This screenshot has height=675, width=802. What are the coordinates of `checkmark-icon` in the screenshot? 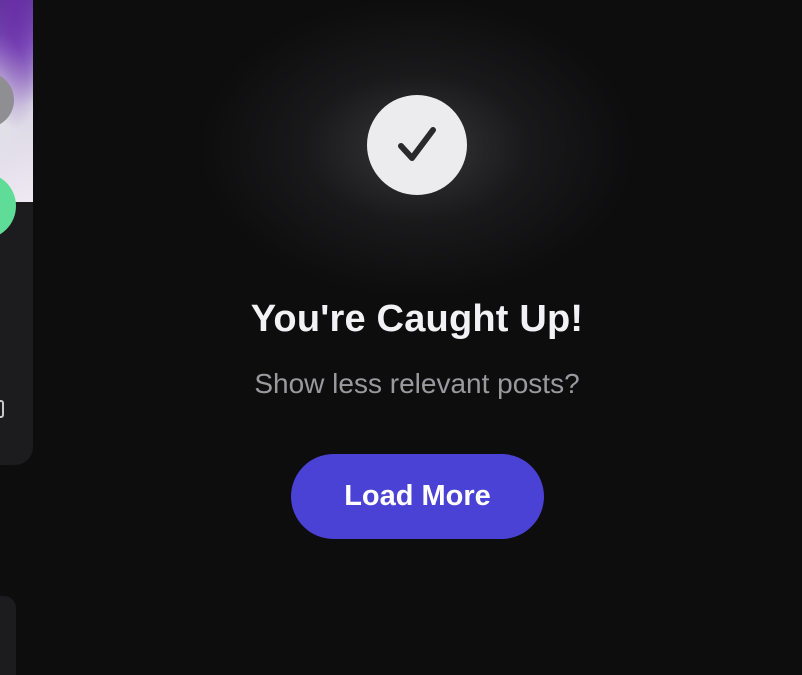 It's located at (417, 144).